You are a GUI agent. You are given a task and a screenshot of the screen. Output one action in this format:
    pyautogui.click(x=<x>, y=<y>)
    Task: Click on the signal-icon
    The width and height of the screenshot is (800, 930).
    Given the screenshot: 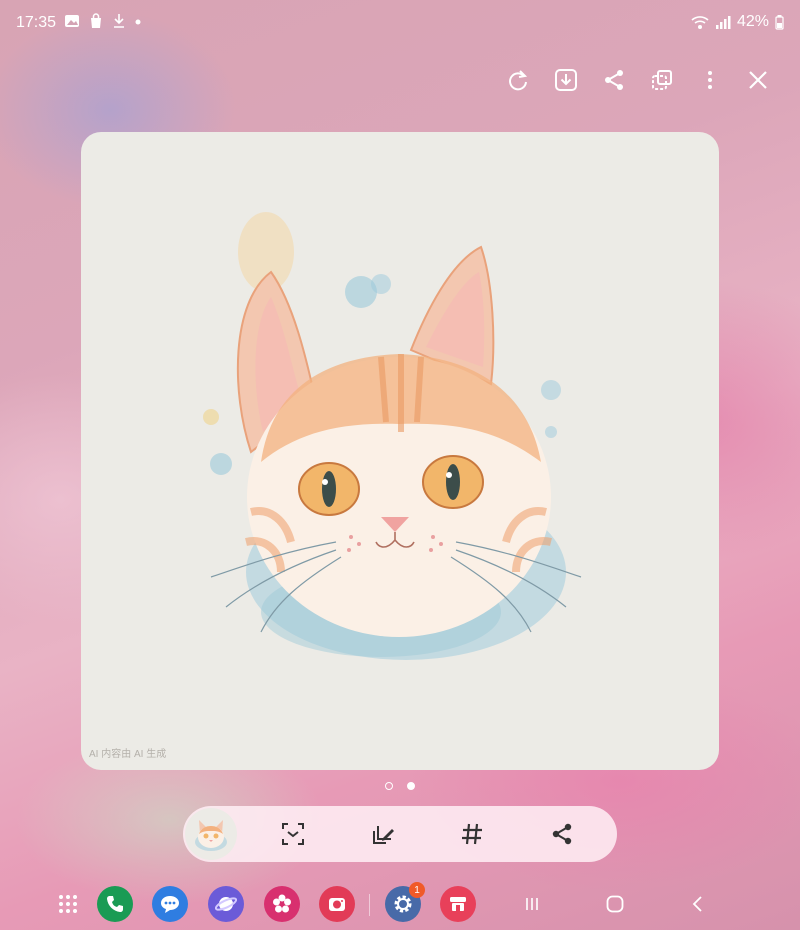 What is the action you would take?
    pyautogui.click(x=723, y=22)
    